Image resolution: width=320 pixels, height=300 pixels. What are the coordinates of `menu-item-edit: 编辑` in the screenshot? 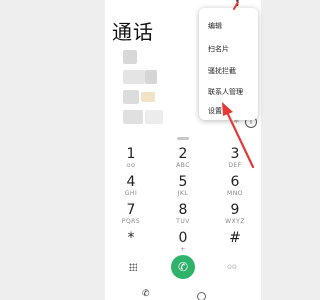 It's located at (215, 26).